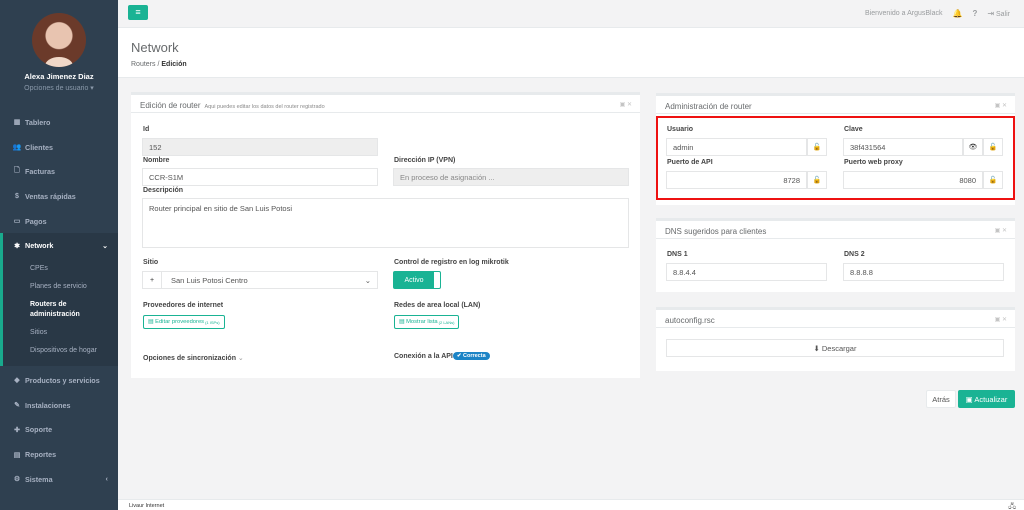  What do you see at coordinates (59, 405) in the screenshot?
I see `sidebar-item-instalaciones: ✎ Instalaciones` at bounding box center [59, 405].